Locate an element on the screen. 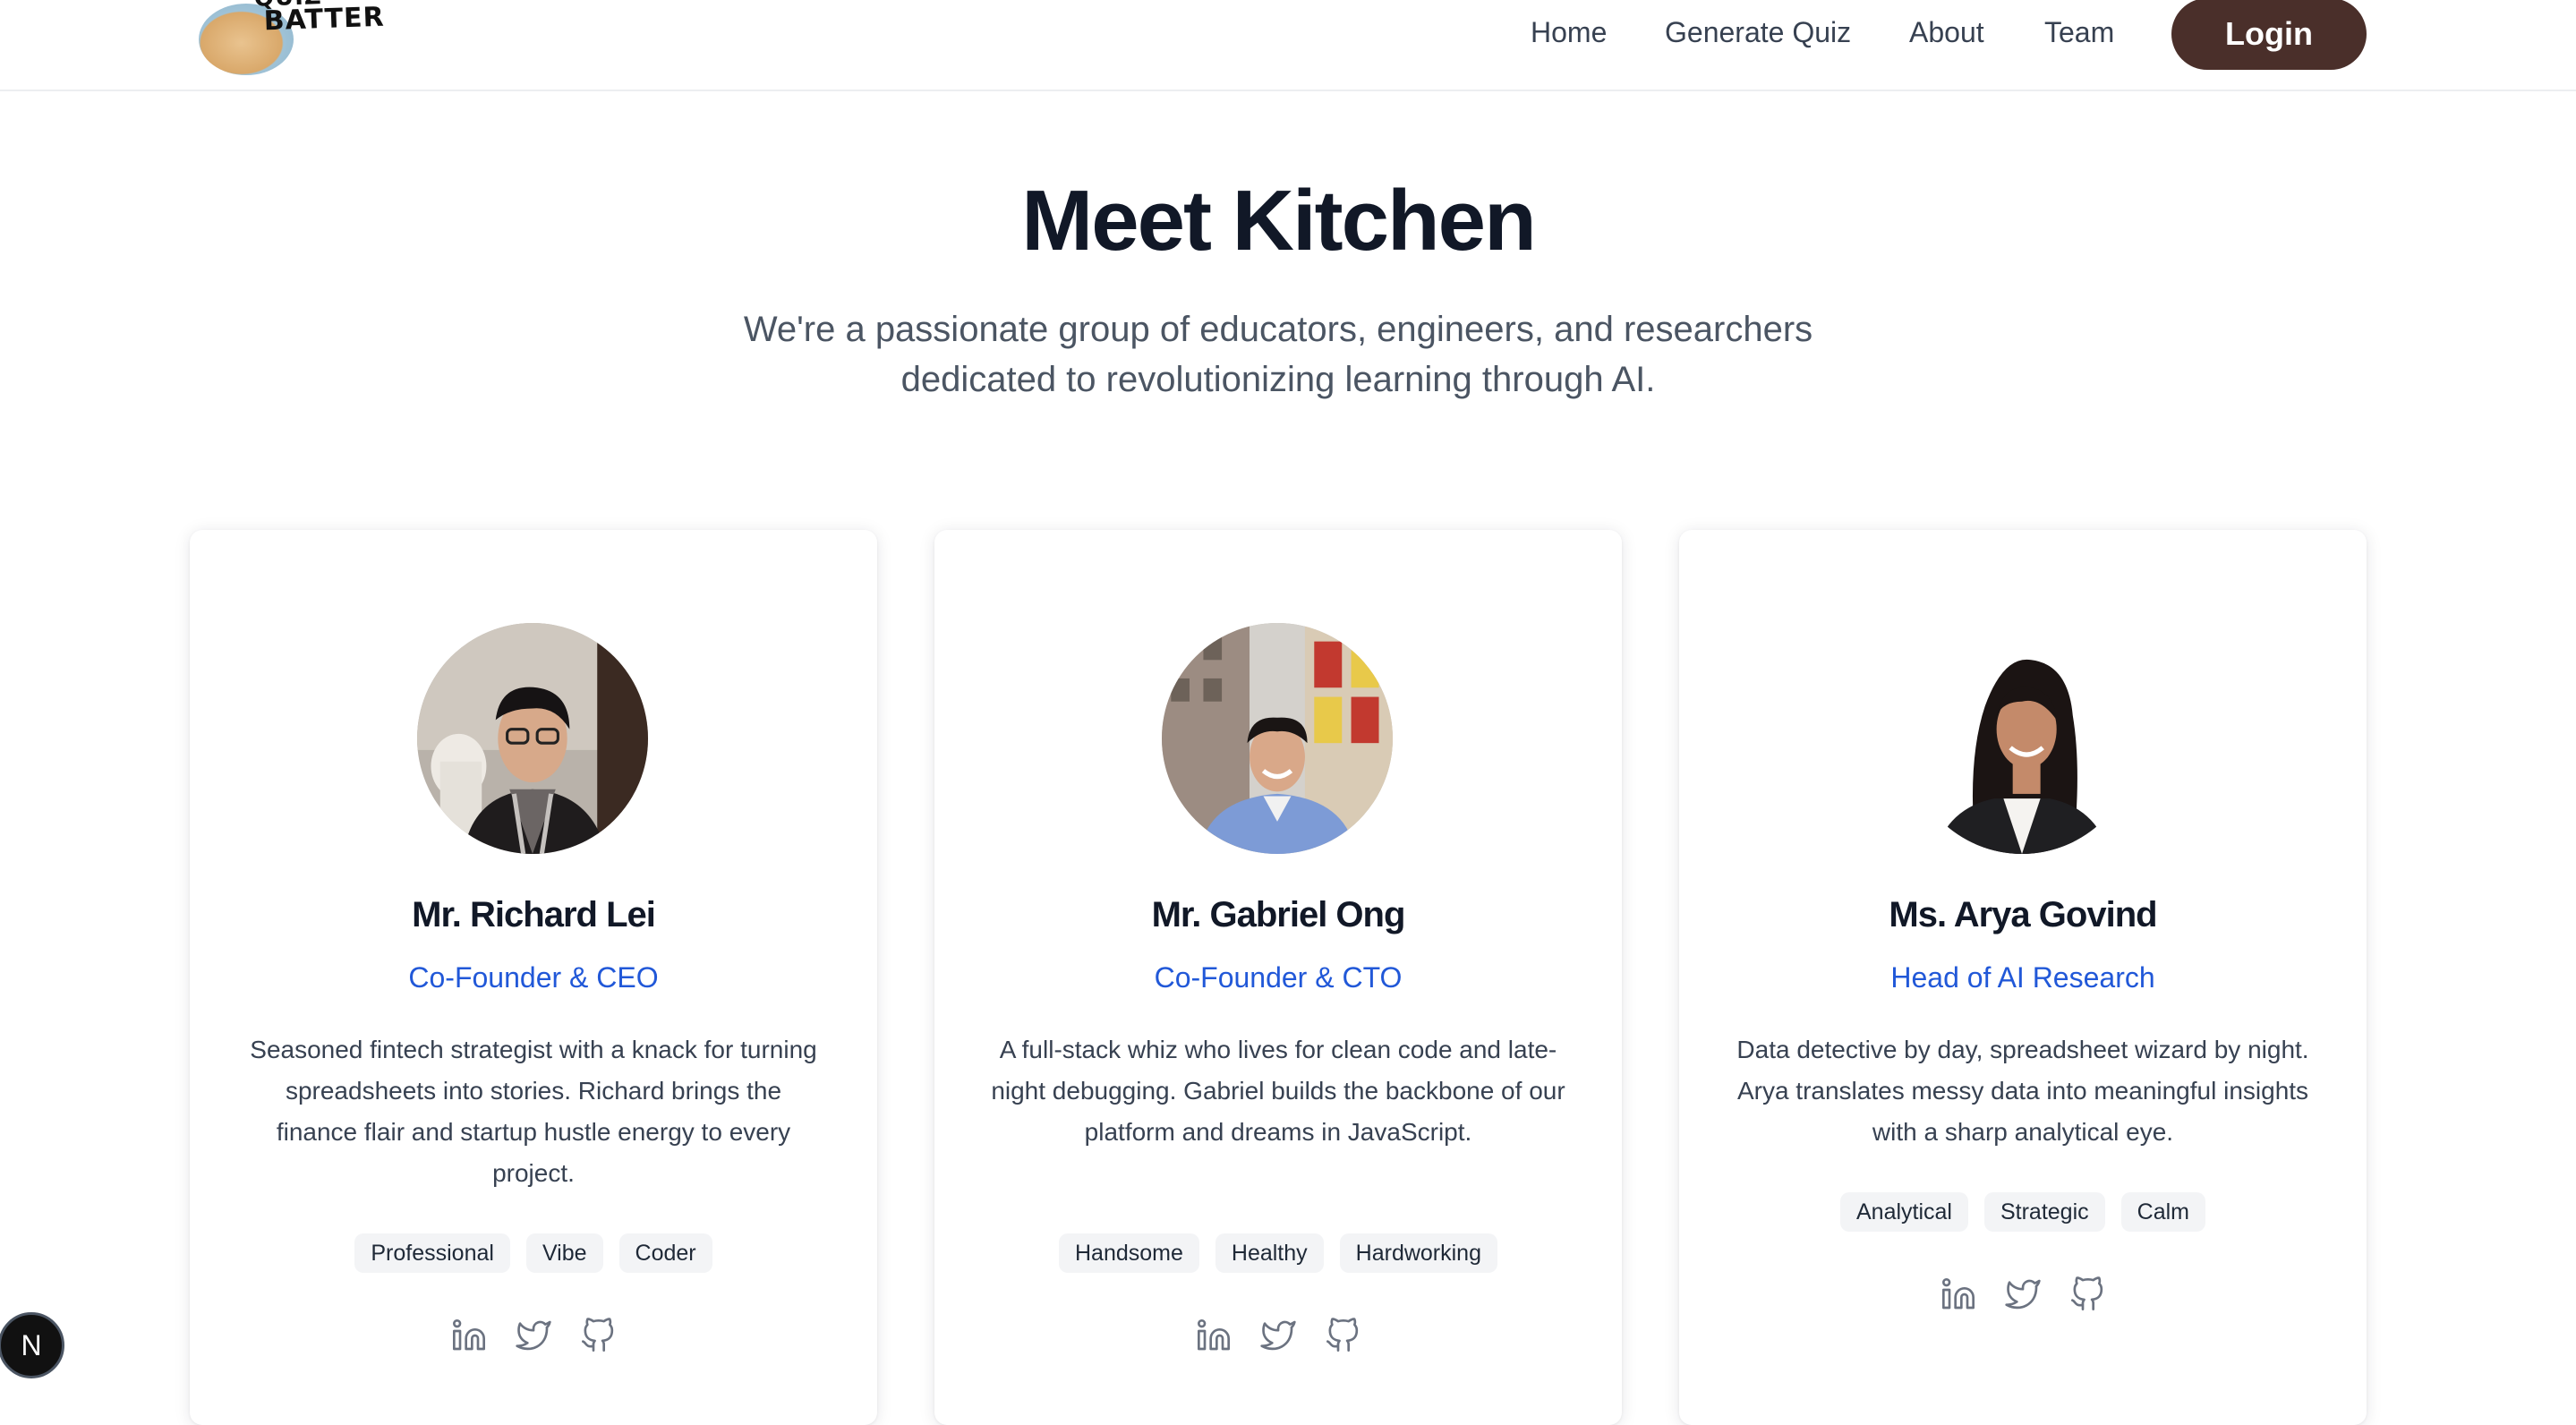  nav-team-link: Team is located at coordinates (2079, 32).